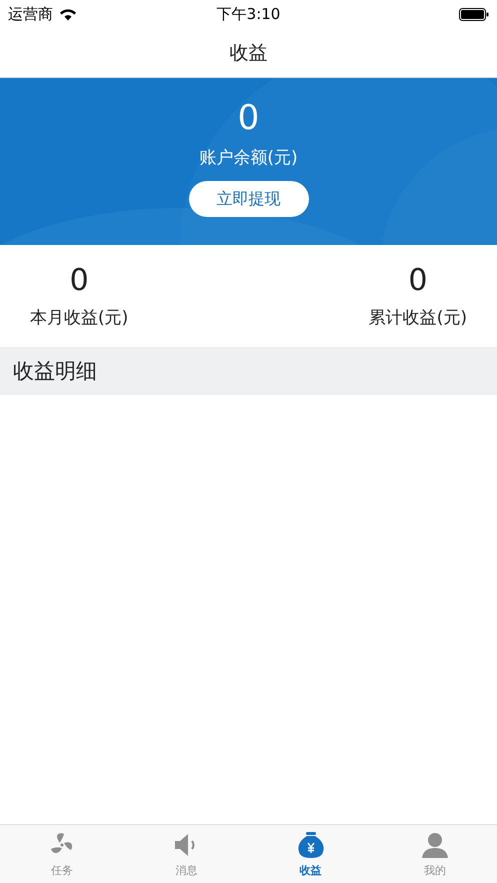  Describe the element at coordinates (474, 14) in the screenshot. I see `battery-icon` at that location.